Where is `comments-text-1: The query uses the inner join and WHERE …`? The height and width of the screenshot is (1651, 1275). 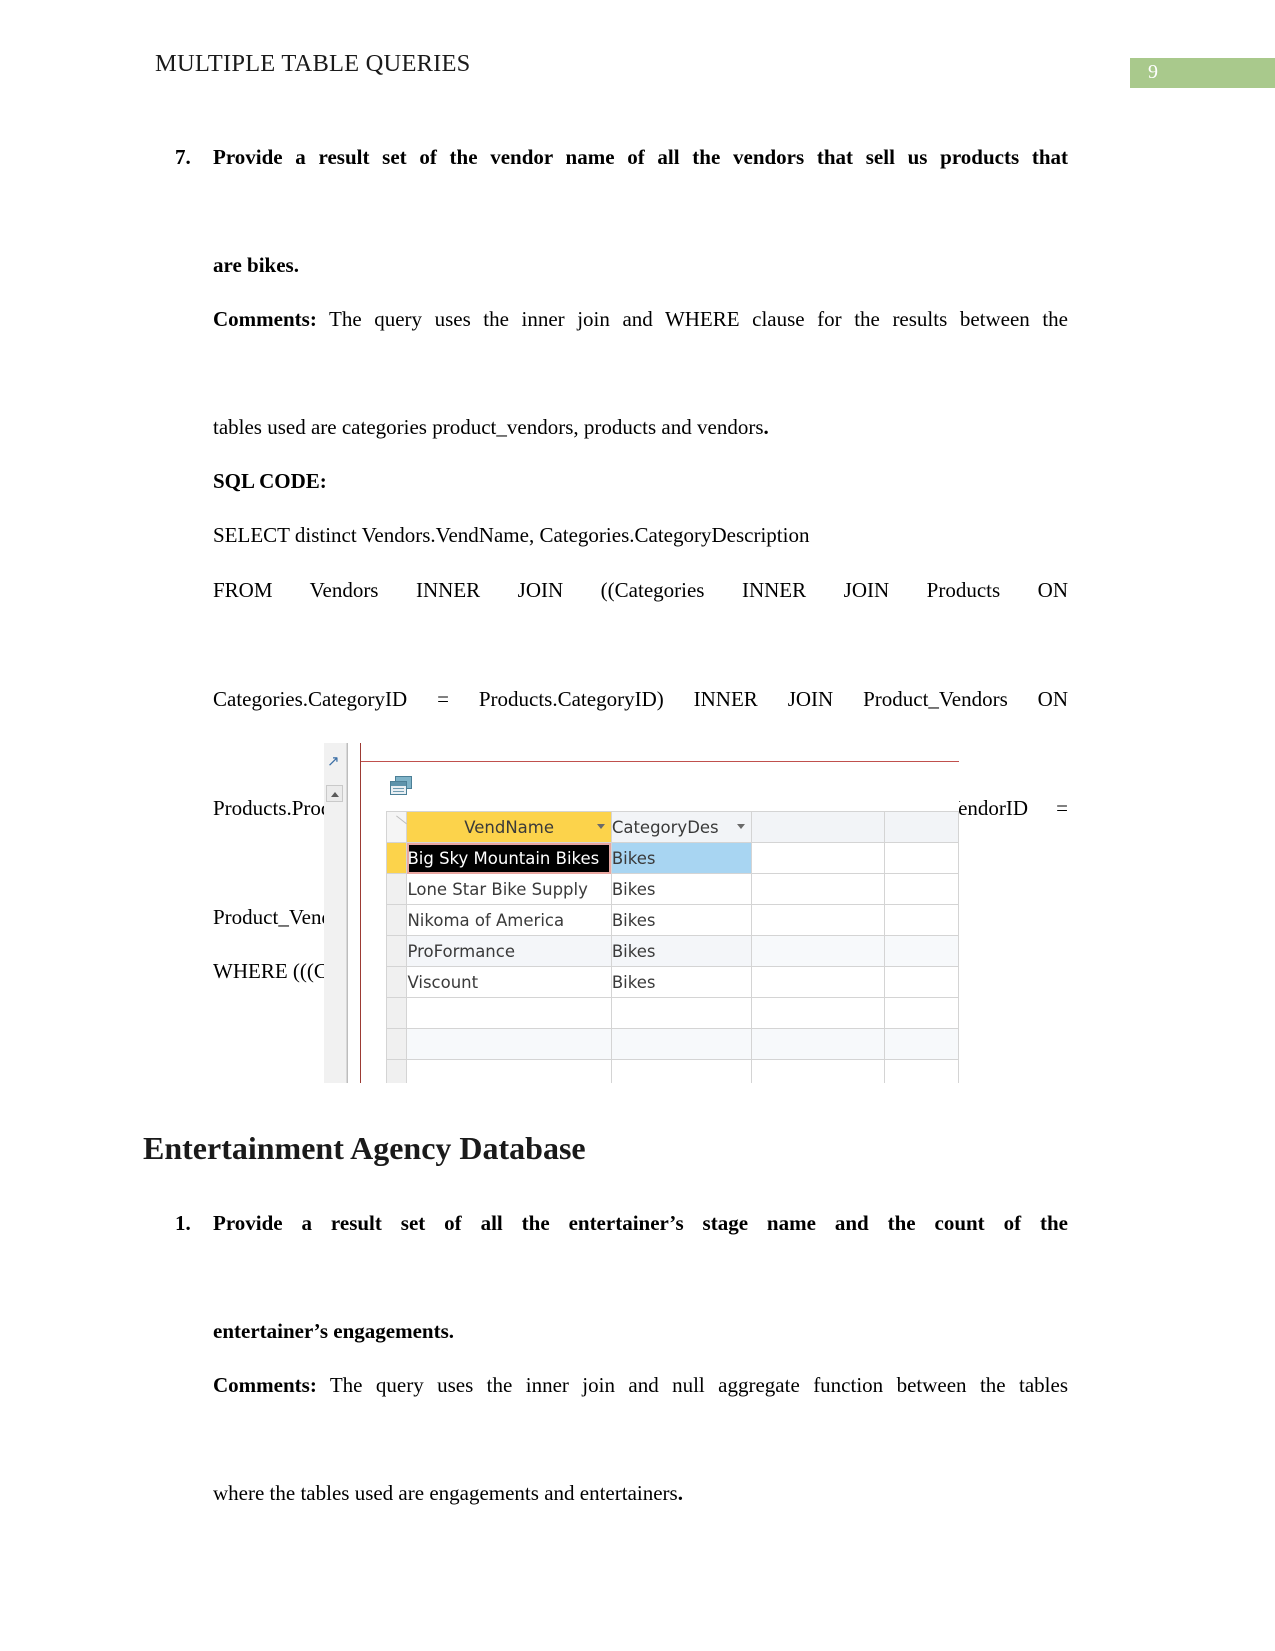
comments-text-1: The query uses the inner join and WHERE … is located at coordinates (699, 319).